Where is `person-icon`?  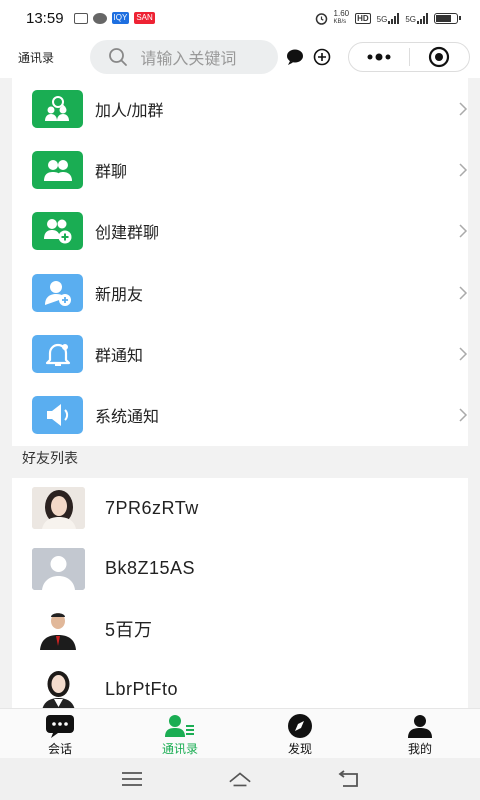 person-icon is located at coordinates (420, 726).